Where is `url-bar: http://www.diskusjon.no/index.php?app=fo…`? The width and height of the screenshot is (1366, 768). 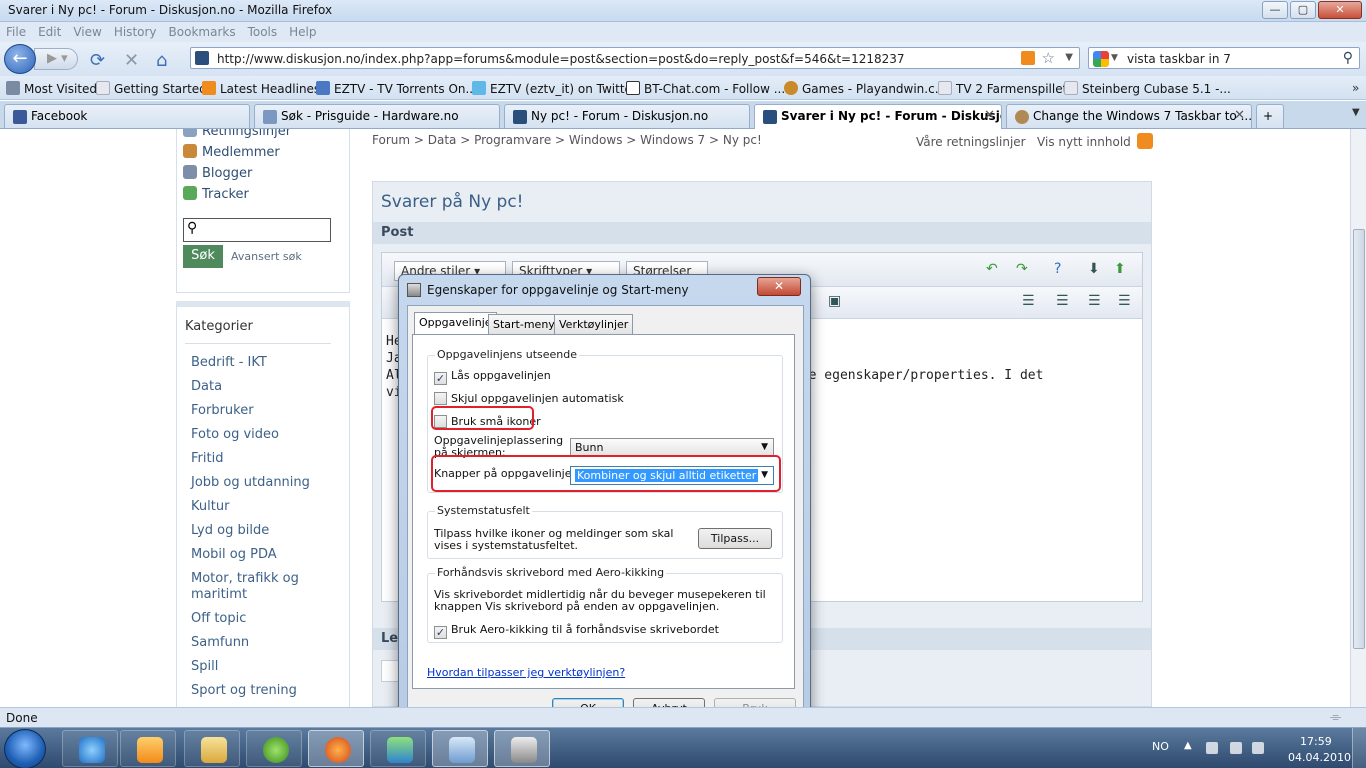
url-bar: http://www.diskusjon.no/index.php?app=fo… is located at coordinates (635, 58).